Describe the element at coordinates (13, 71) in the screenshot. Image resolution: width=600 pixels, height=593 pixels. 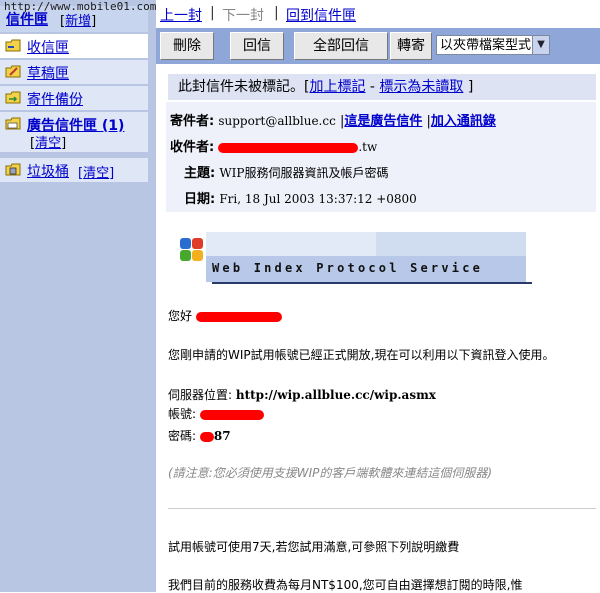
I see `drafts-icon` at that location.